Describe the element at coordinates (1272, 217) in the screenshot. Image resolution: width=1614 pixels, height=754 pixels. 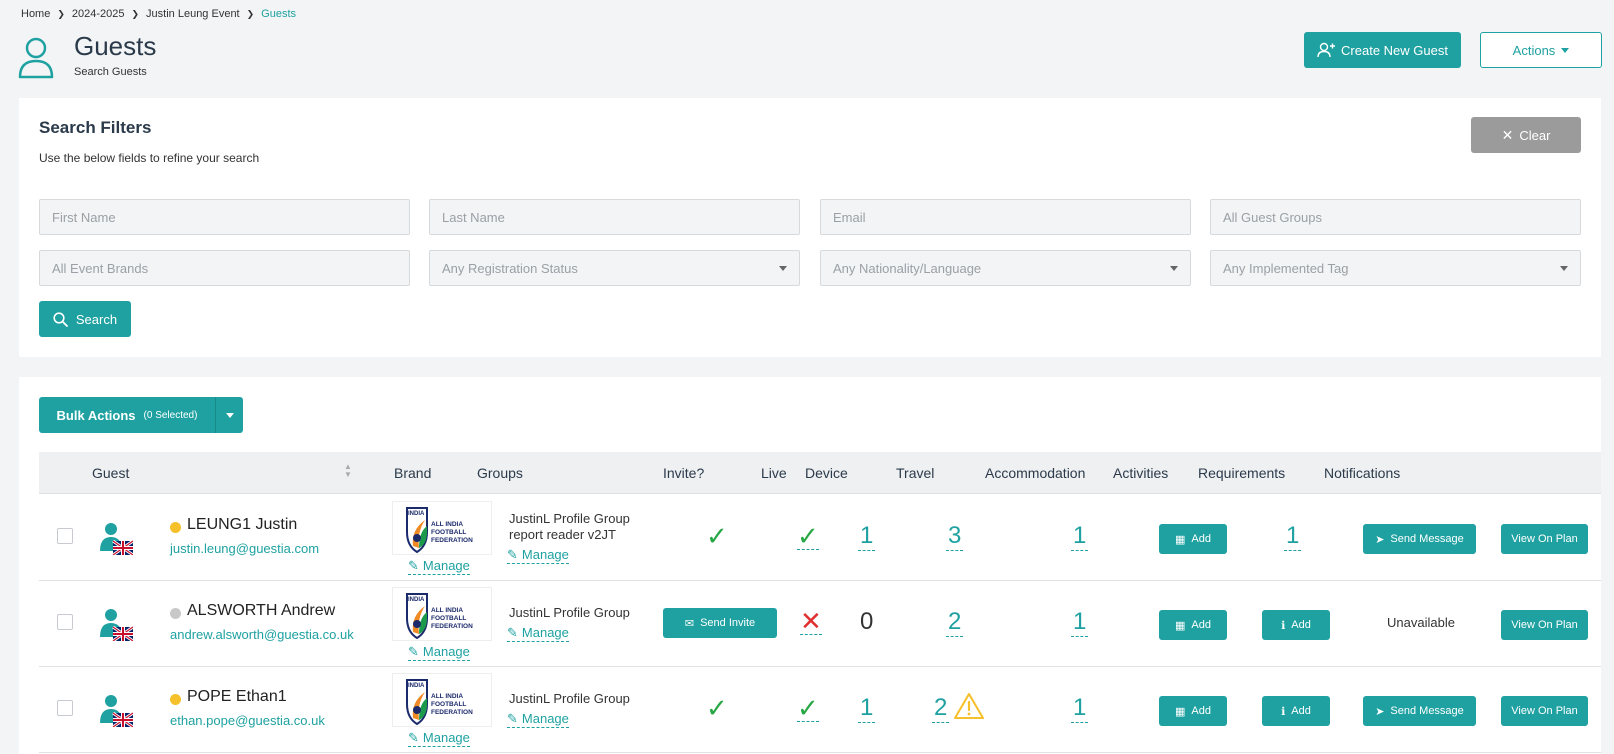
I see `guest-groups-placeholder: All Guest Groups` at that location.